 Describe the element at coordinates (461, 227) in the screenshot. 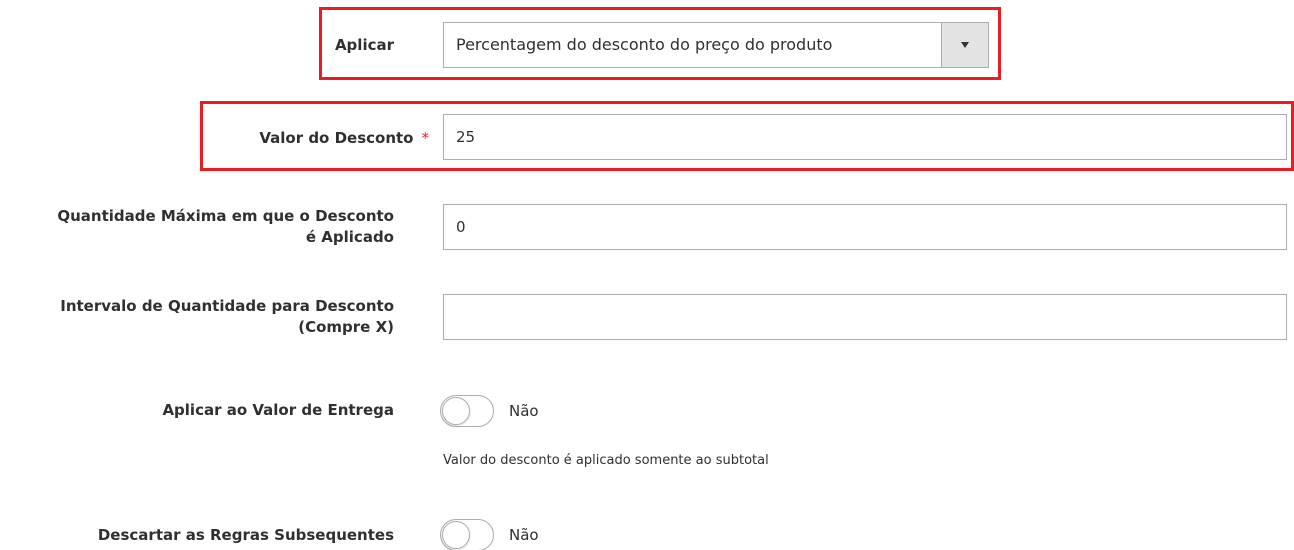

I see `max-qty-value: 0` at that location.